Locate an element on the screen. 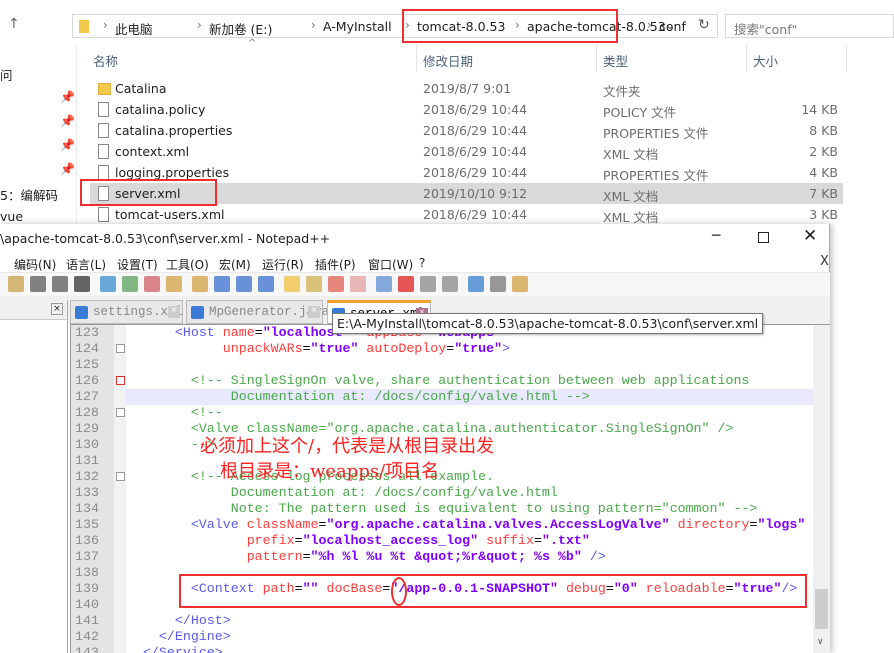 The image size is (894, 653). code-token: "true" is located at coordinates (478, 348).